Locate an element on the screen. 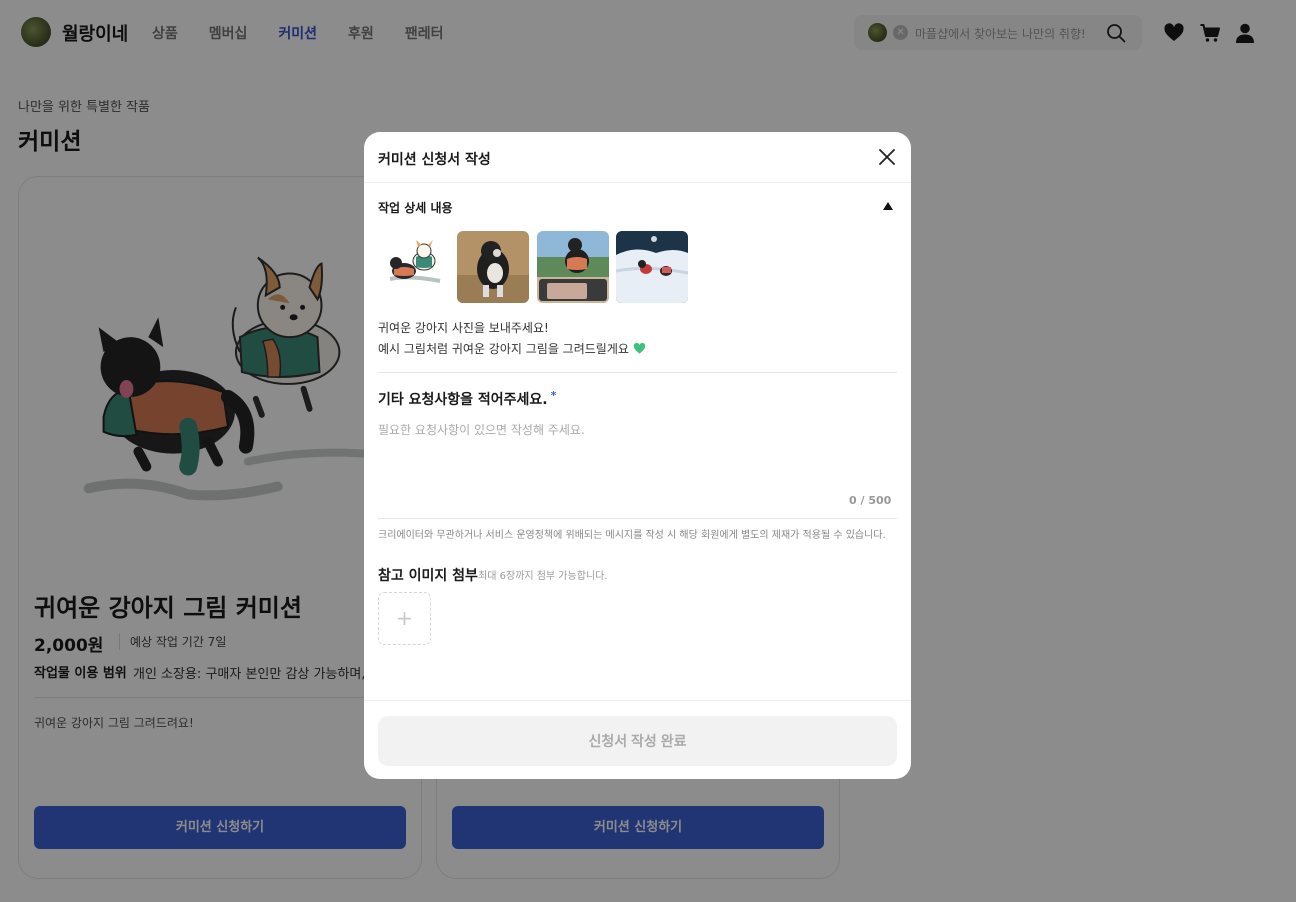 The height and width of the screenshot is (902, 1296). required-mark: * is located at coordinates (553, 395).